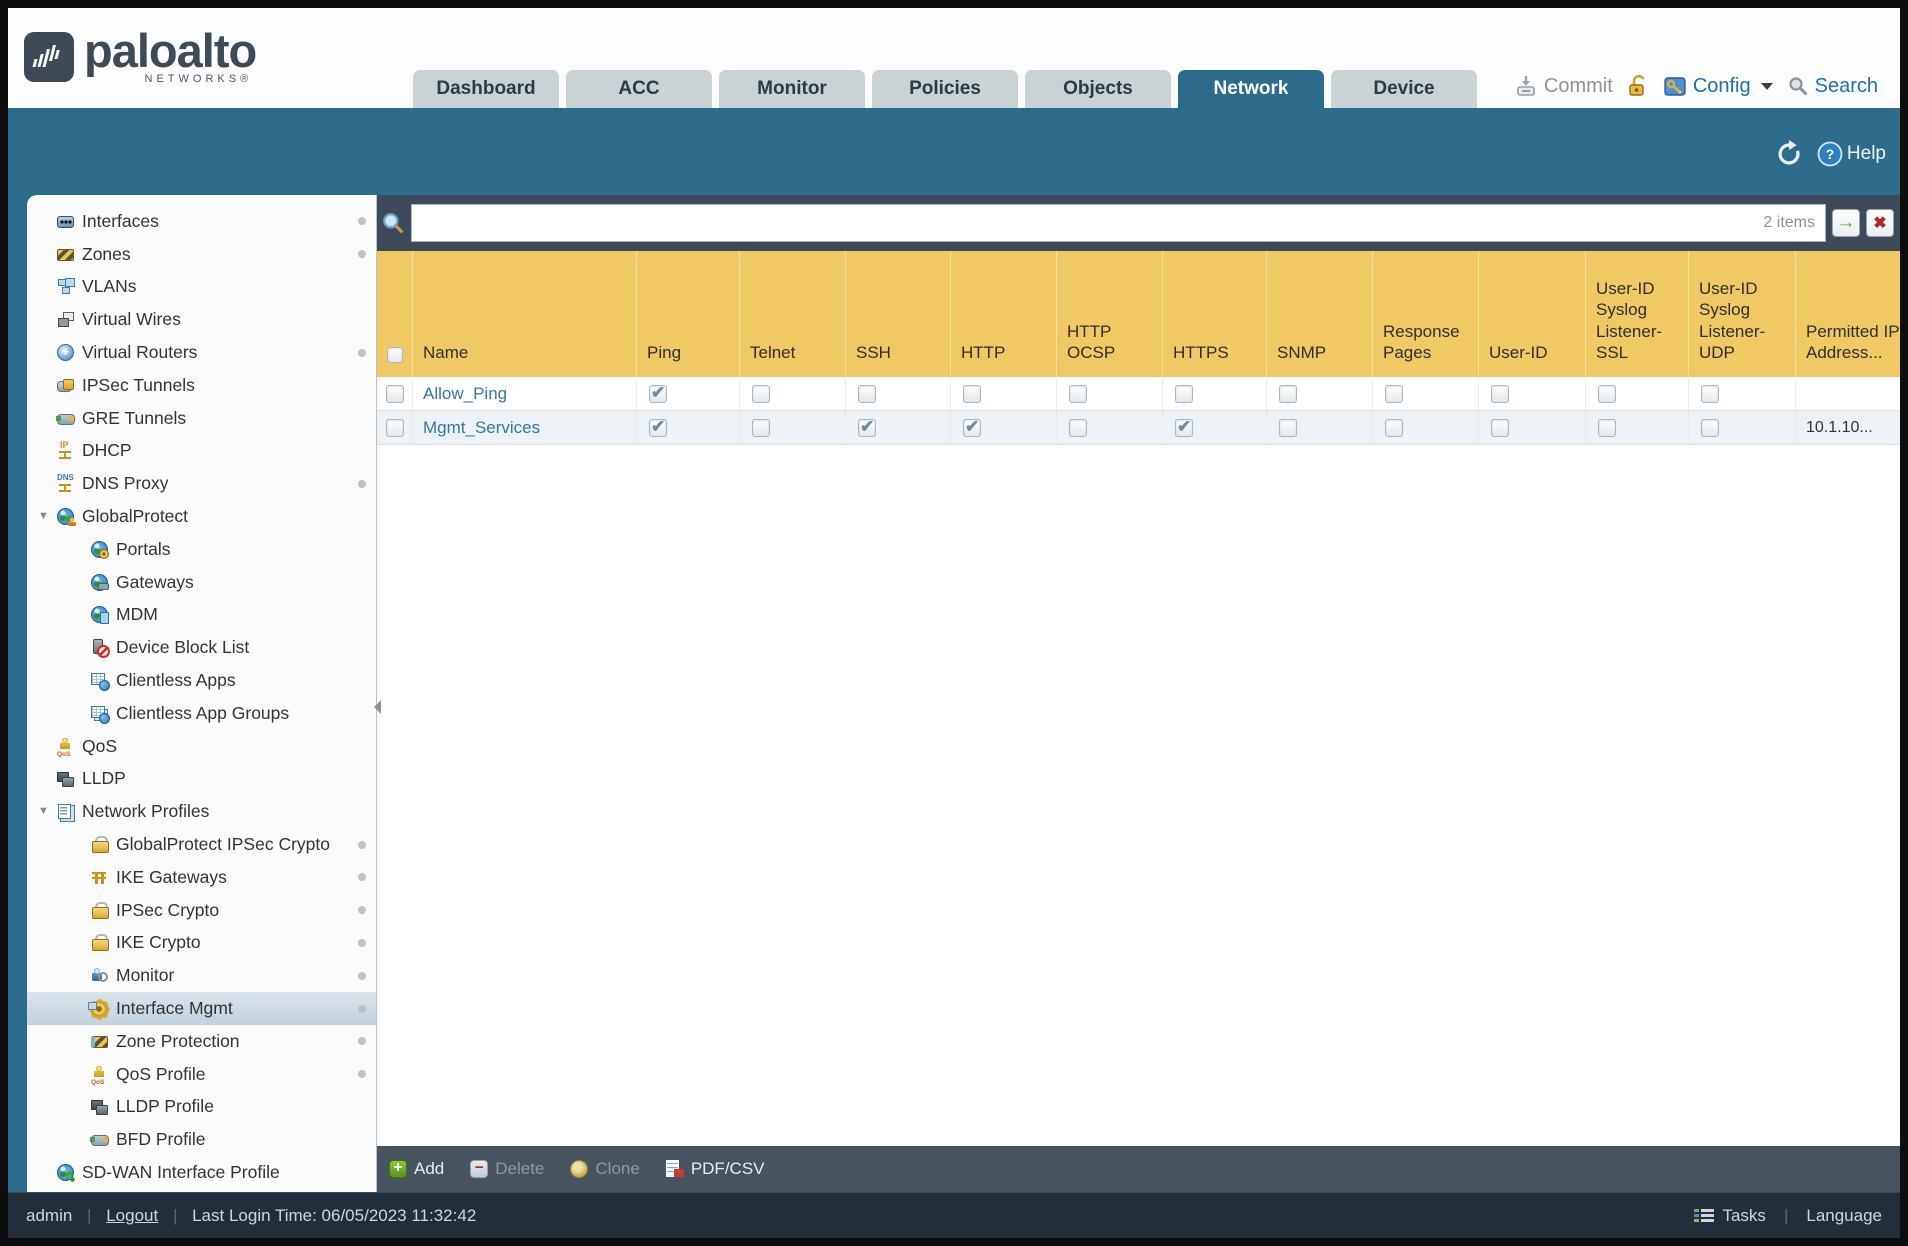 The image size is (1908, 1246). I want to click on sidebar-item-qos-profile: QoS Profile, so click(201, 1074).